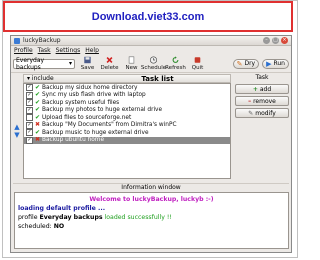 This screenshot has width=320, height=260. I want to click on modify-label: modify, so click(265, 113).